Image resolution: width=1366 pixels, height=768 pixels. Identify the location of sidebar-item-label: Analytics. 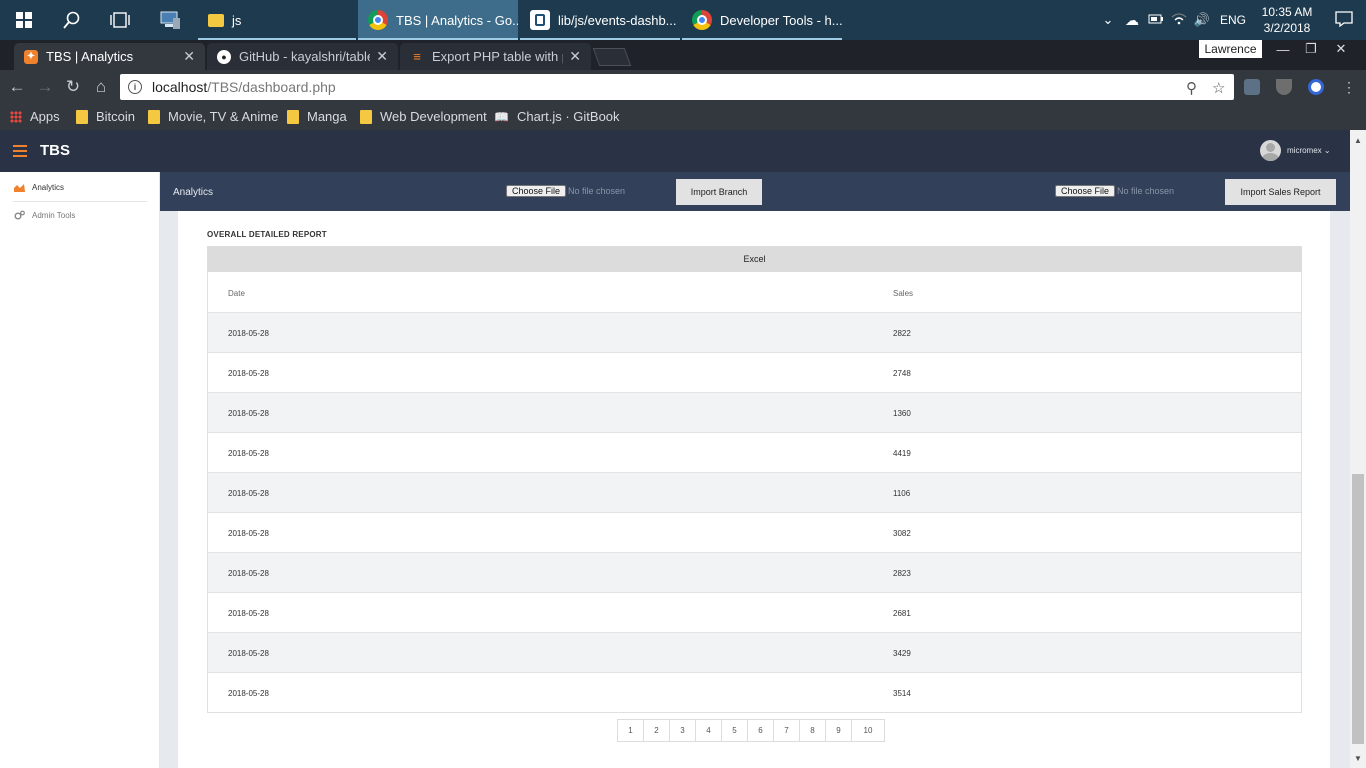
(48, 187).